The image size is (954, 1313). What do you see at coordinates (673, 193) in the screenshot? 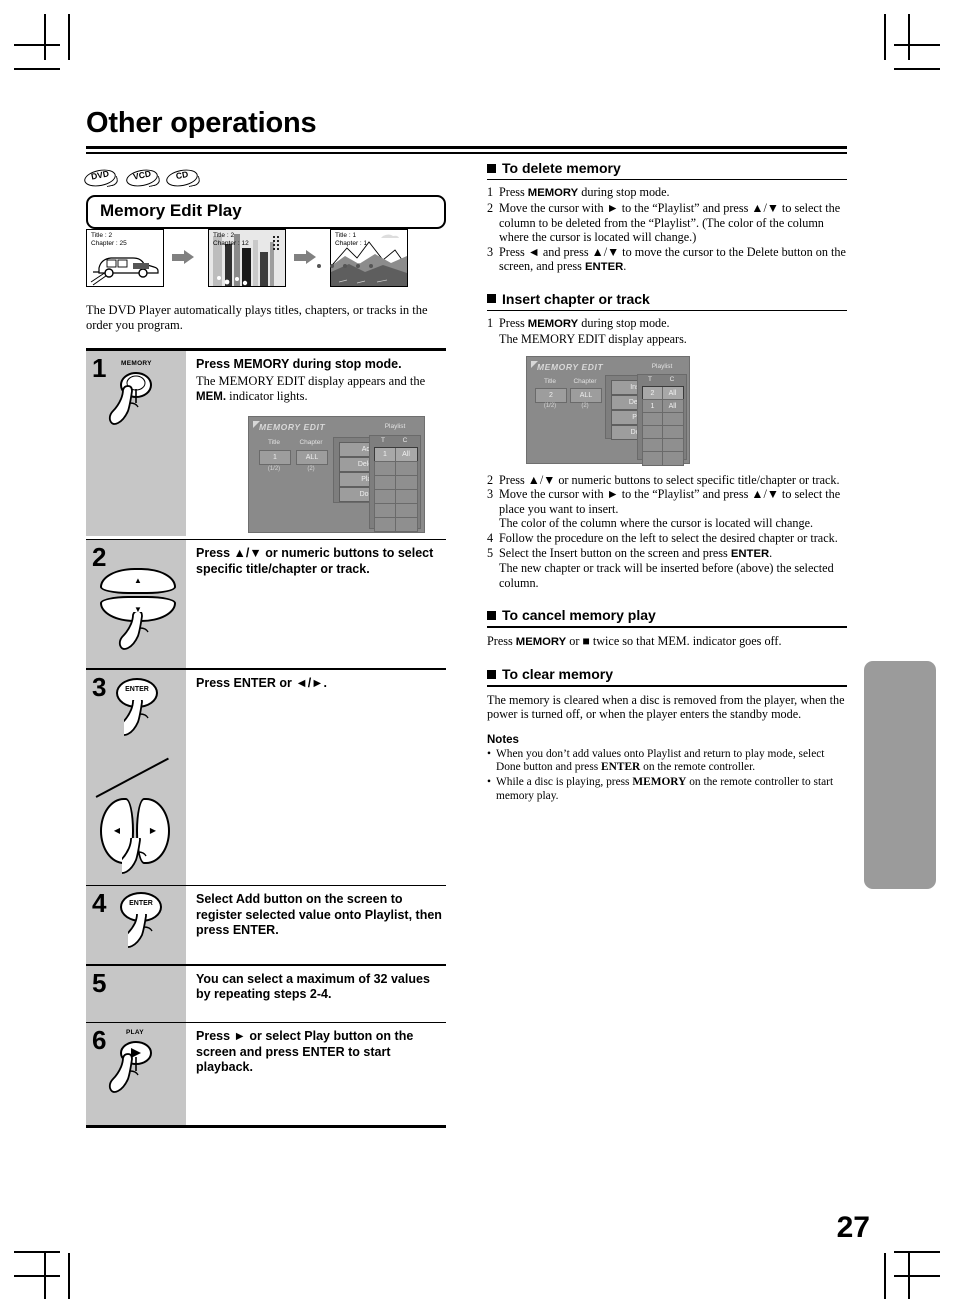
I see `delete-step-1-text: Press MEMORY during stop mode.` at bounding box center [673, 193].